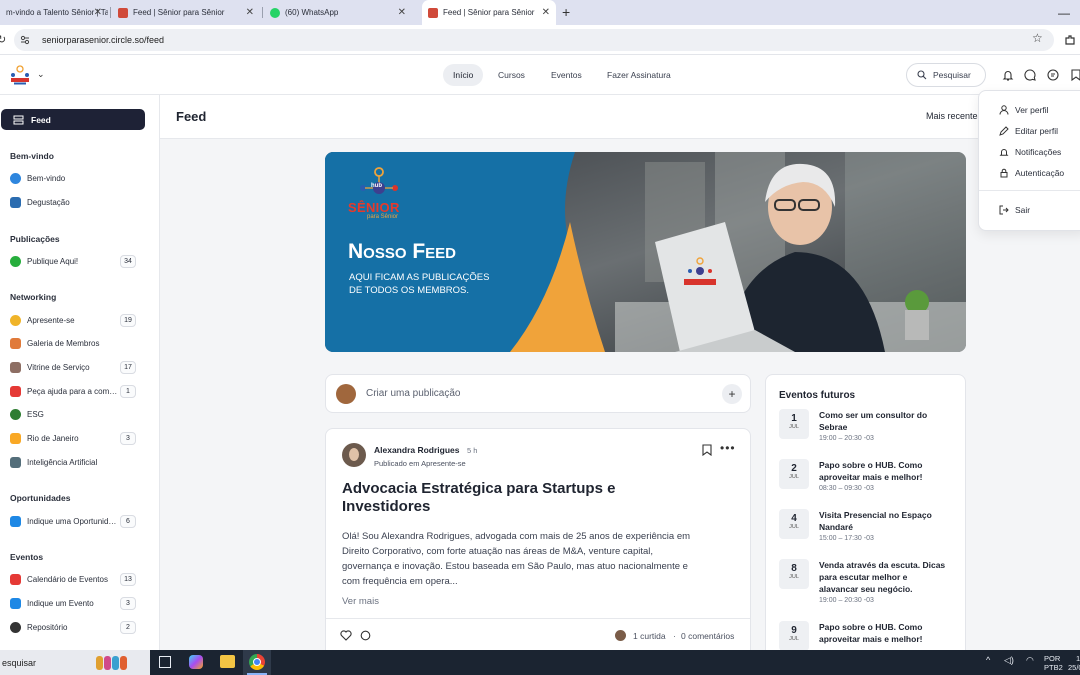 The height and width of the screenshot is (675, 1080). What do you see at coordinates (15, 367) in the screenshot?
I see `tools-icon` at bounding box center [15, 367].